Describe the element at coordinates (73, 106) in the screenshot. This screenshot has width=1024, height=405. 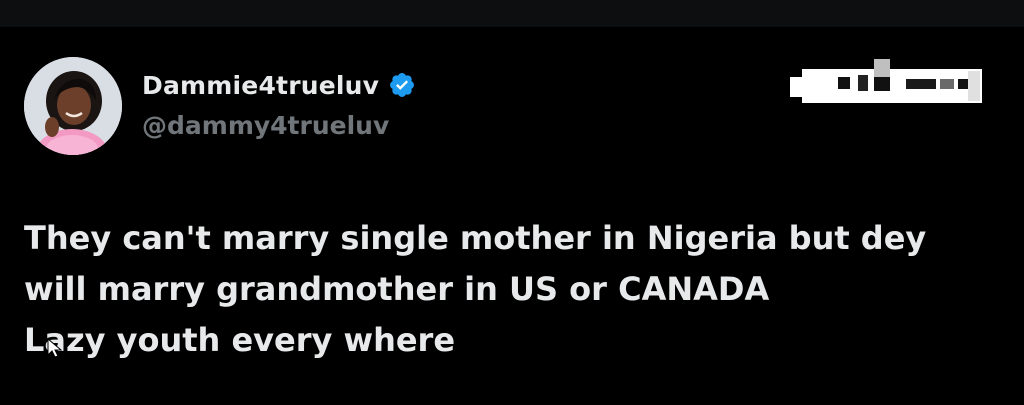
I see `avatar` at that location.